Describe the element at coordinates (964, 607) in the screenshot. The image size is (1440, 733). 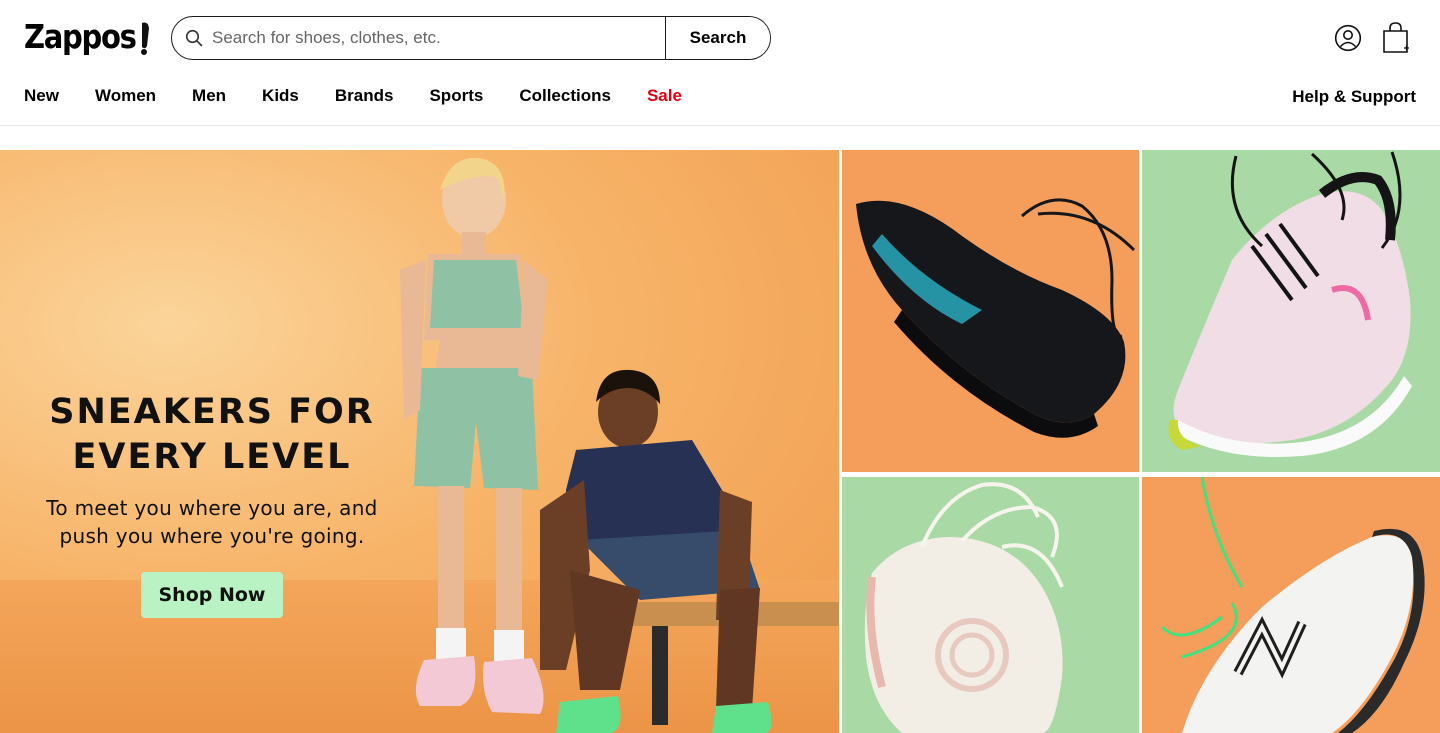
I see `white-running-shoe-image` at that location.